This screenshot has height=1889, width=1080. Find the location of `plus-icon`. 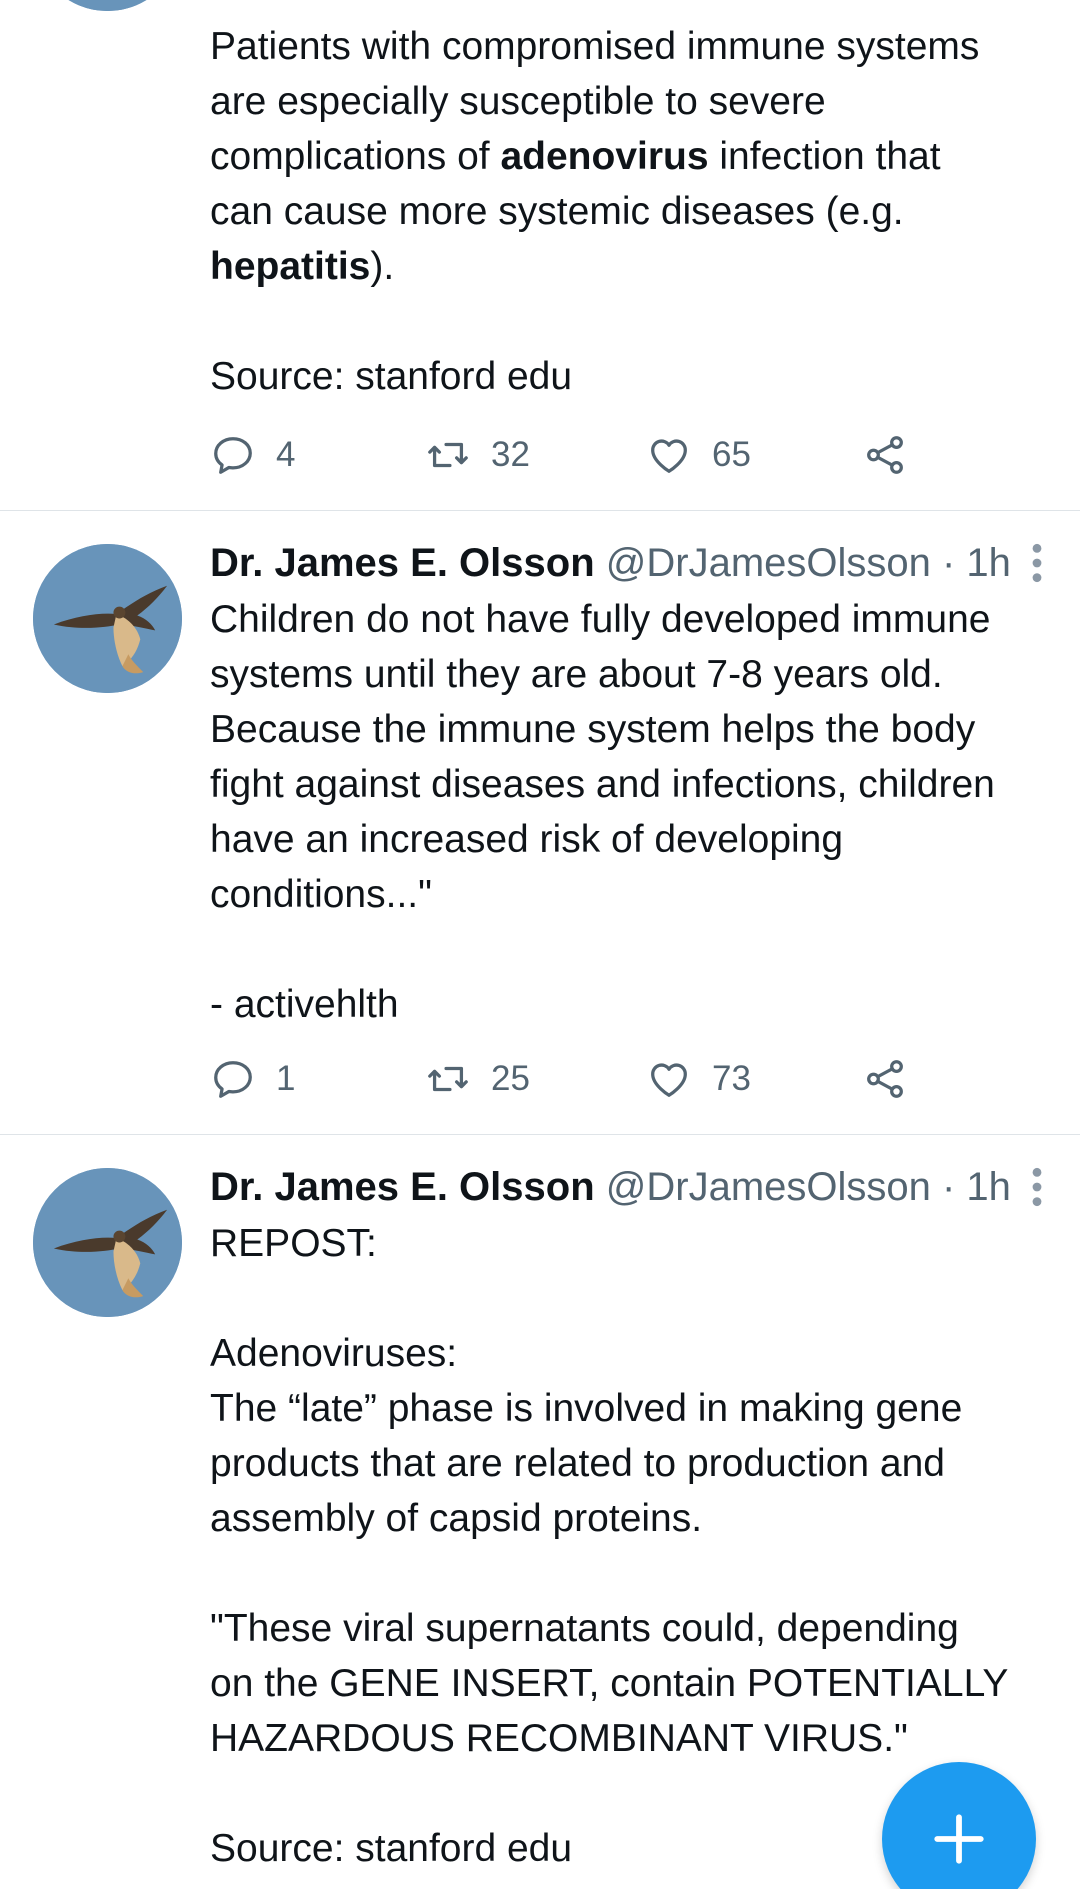

plus-icon is located at coordinates (959, 1839).